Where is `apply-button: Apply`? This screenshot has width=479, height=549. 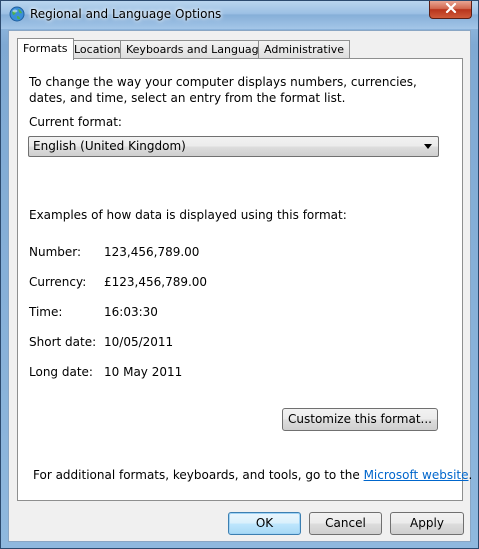 apply-button: Apply is located at coordinates (427, 523).